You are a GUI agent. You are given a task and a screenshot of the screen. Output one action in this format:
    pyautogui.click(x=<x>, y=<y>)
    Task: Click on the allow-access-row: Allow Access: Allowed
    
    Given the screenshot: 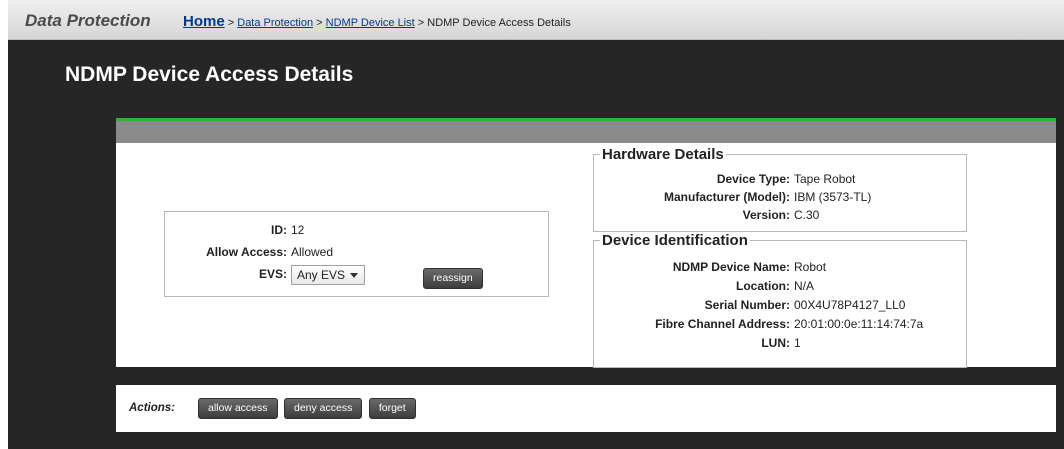 What is the action you would take?
    pyautogui.click(x=249, y=252)
    